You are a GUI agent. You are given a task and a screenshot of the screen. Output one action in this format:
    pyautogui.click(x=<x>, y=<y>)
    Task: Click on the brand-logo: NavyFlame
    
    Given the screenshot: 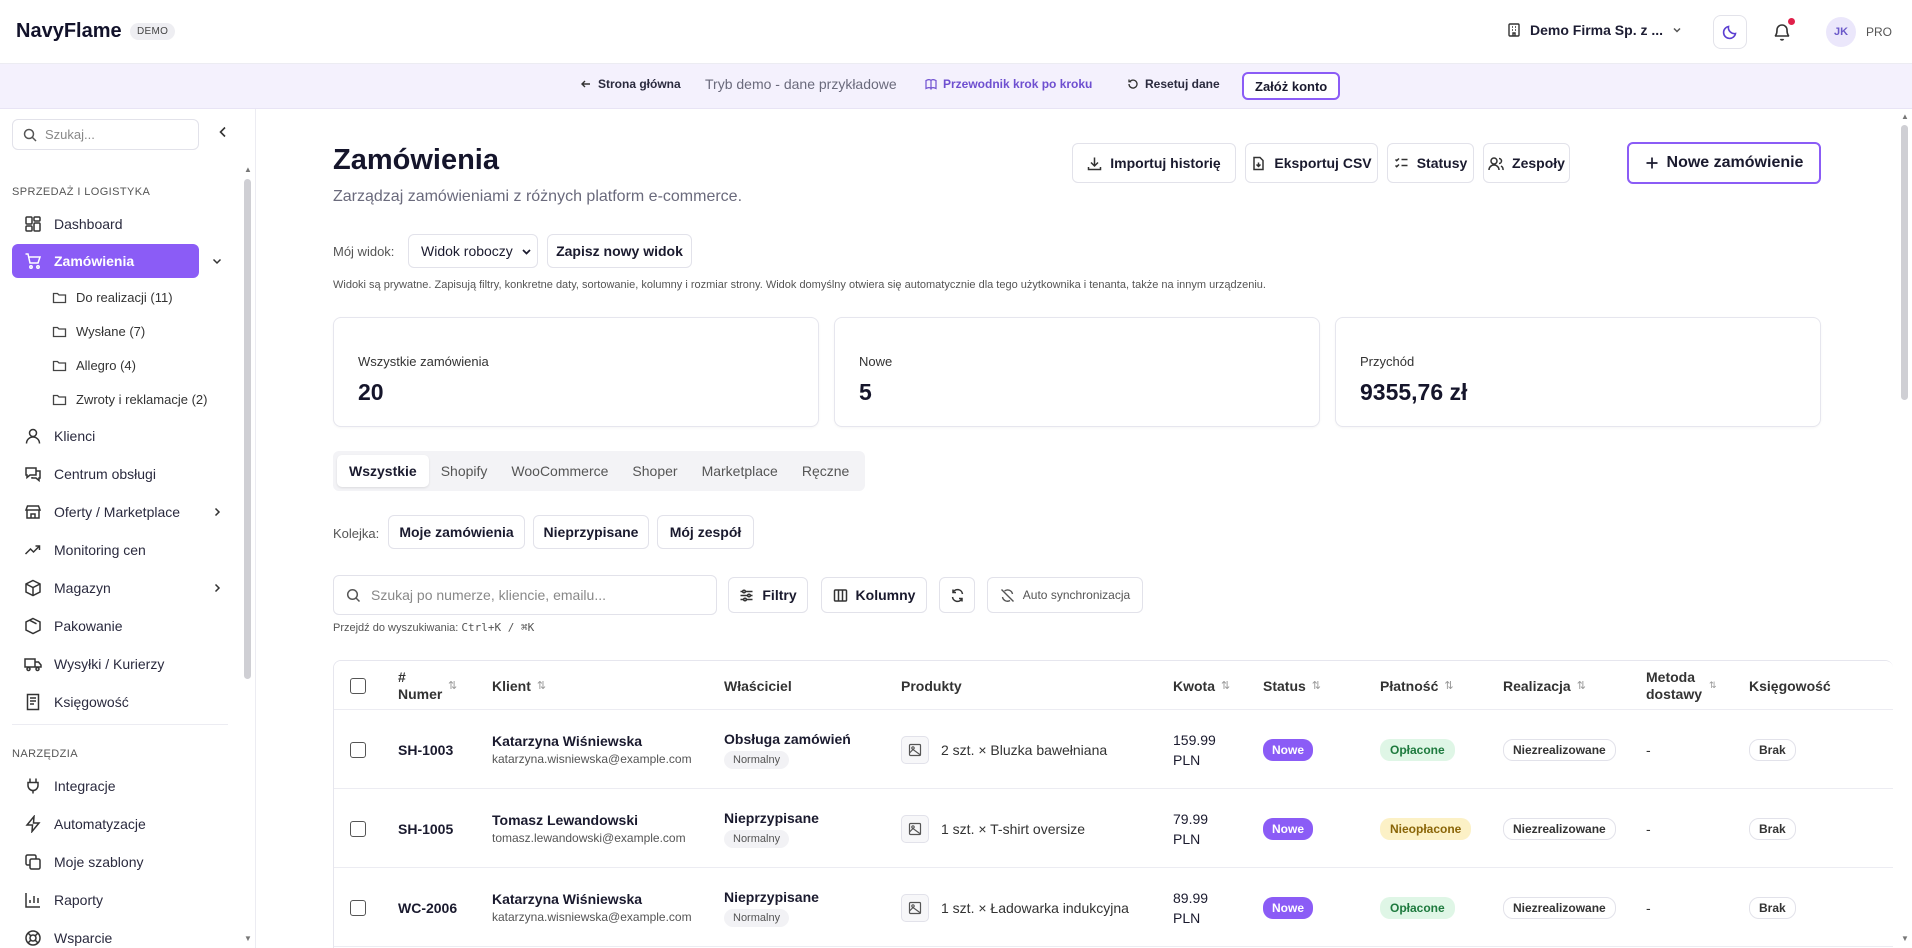 What is the action you would take?
    pyautogui.click(x=69, y=31)
    